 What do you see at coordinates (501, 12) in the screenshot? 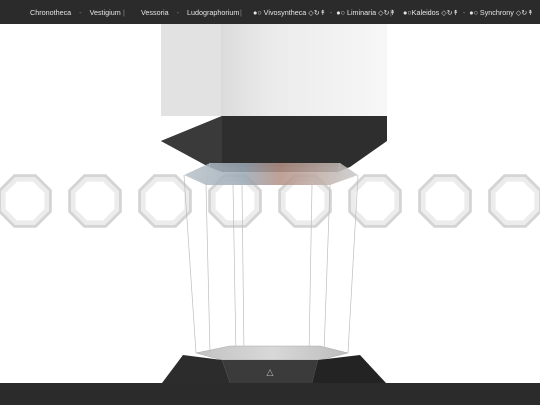
I see `nav-link-synchrony: ●○ Synchrony ◇↻↟` at bounding box center [501, 12].